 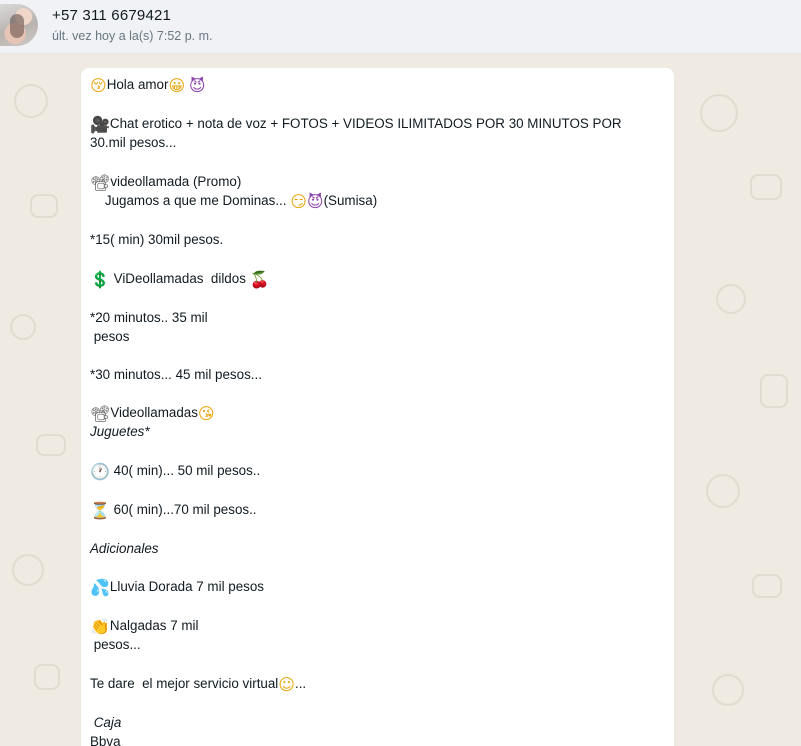 I want to click on message-line: 📽videollamada (Promo), so click(x=165, y=182).